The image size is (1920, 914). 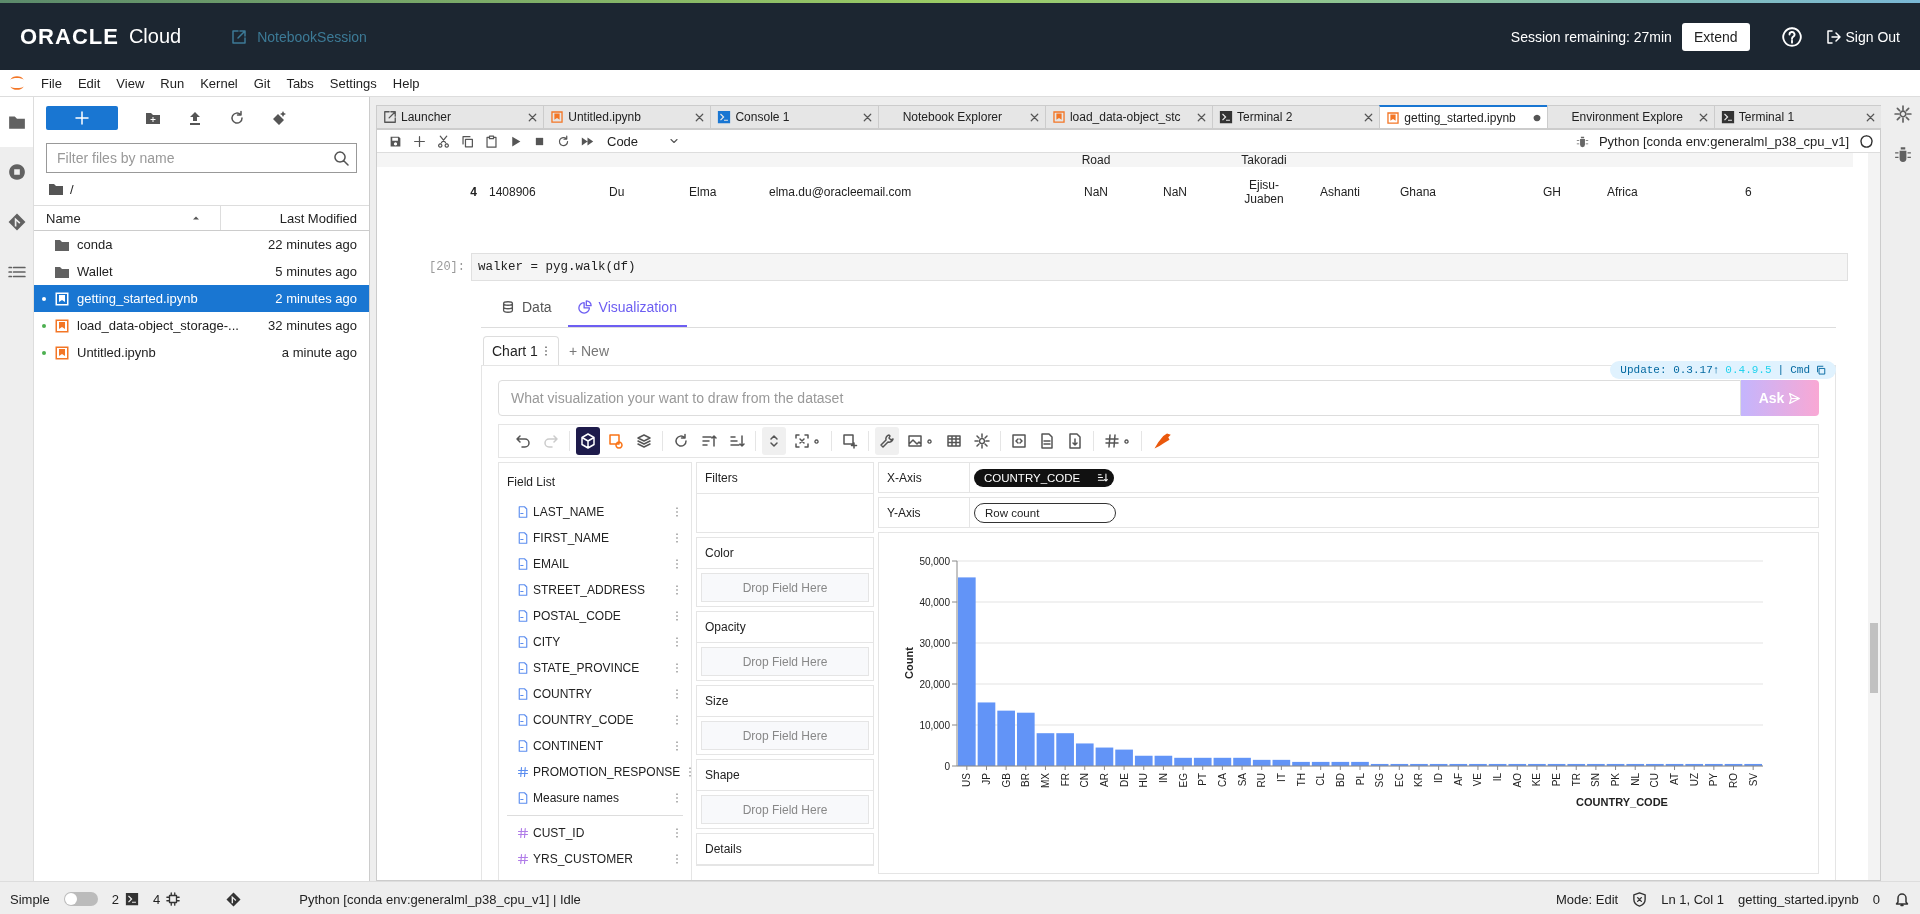 What do you see at coordinates (153, 118) in the screenshot?
I see `new-folder-icon` at bounding box center [153, 118].